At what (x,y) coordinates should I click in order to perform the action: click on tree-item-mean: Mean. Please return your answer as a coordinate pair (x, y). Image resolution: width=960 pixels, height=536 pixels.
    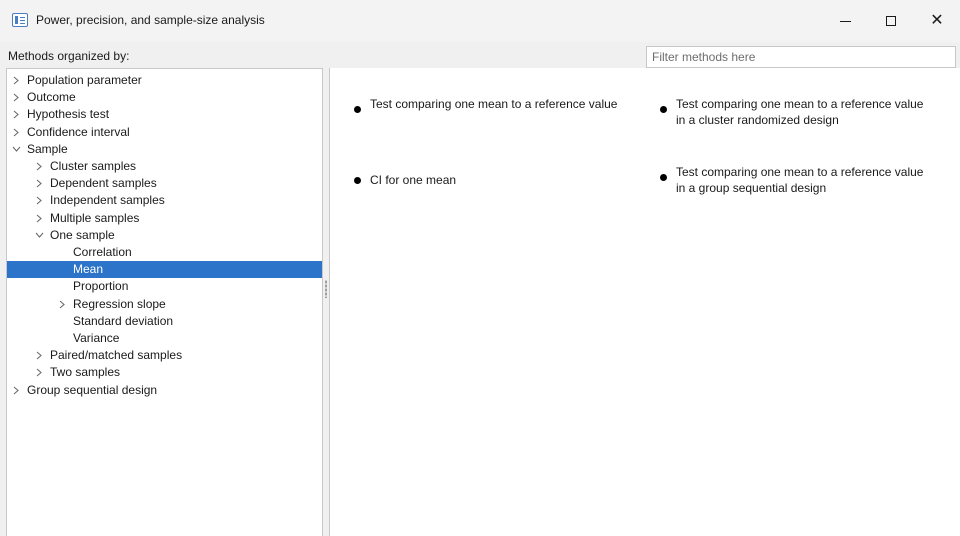
    Looking at the image, I should click on (164, 270).